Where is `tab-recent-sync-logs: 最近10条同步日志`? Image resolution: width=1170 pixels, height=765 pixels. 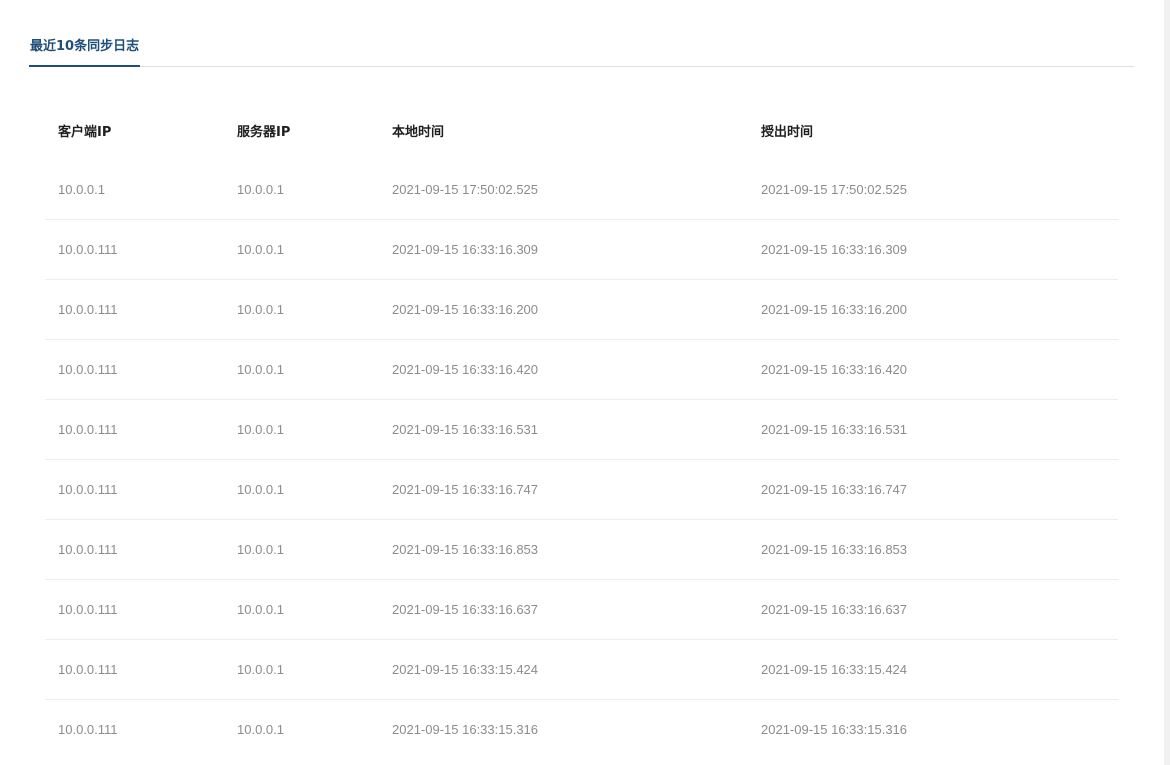
tab-recent-sync-logs: 最近10条同步日志 is located at coordinates (85, 49).